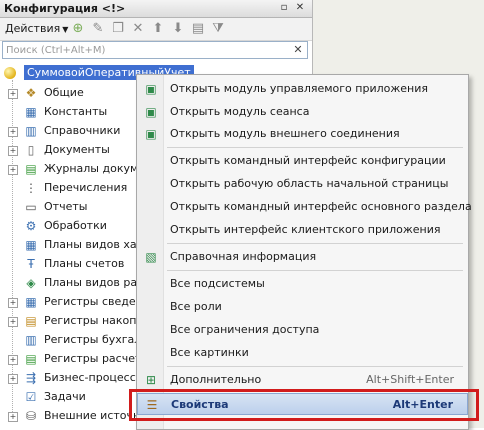 The width and height of the screenshot is (484, 430). What do you see at coordinates (410, 379) in the screenshot?
I see `menu-item-shortcut: Alt+Shift+Enter` at bounding box center [410, 379].